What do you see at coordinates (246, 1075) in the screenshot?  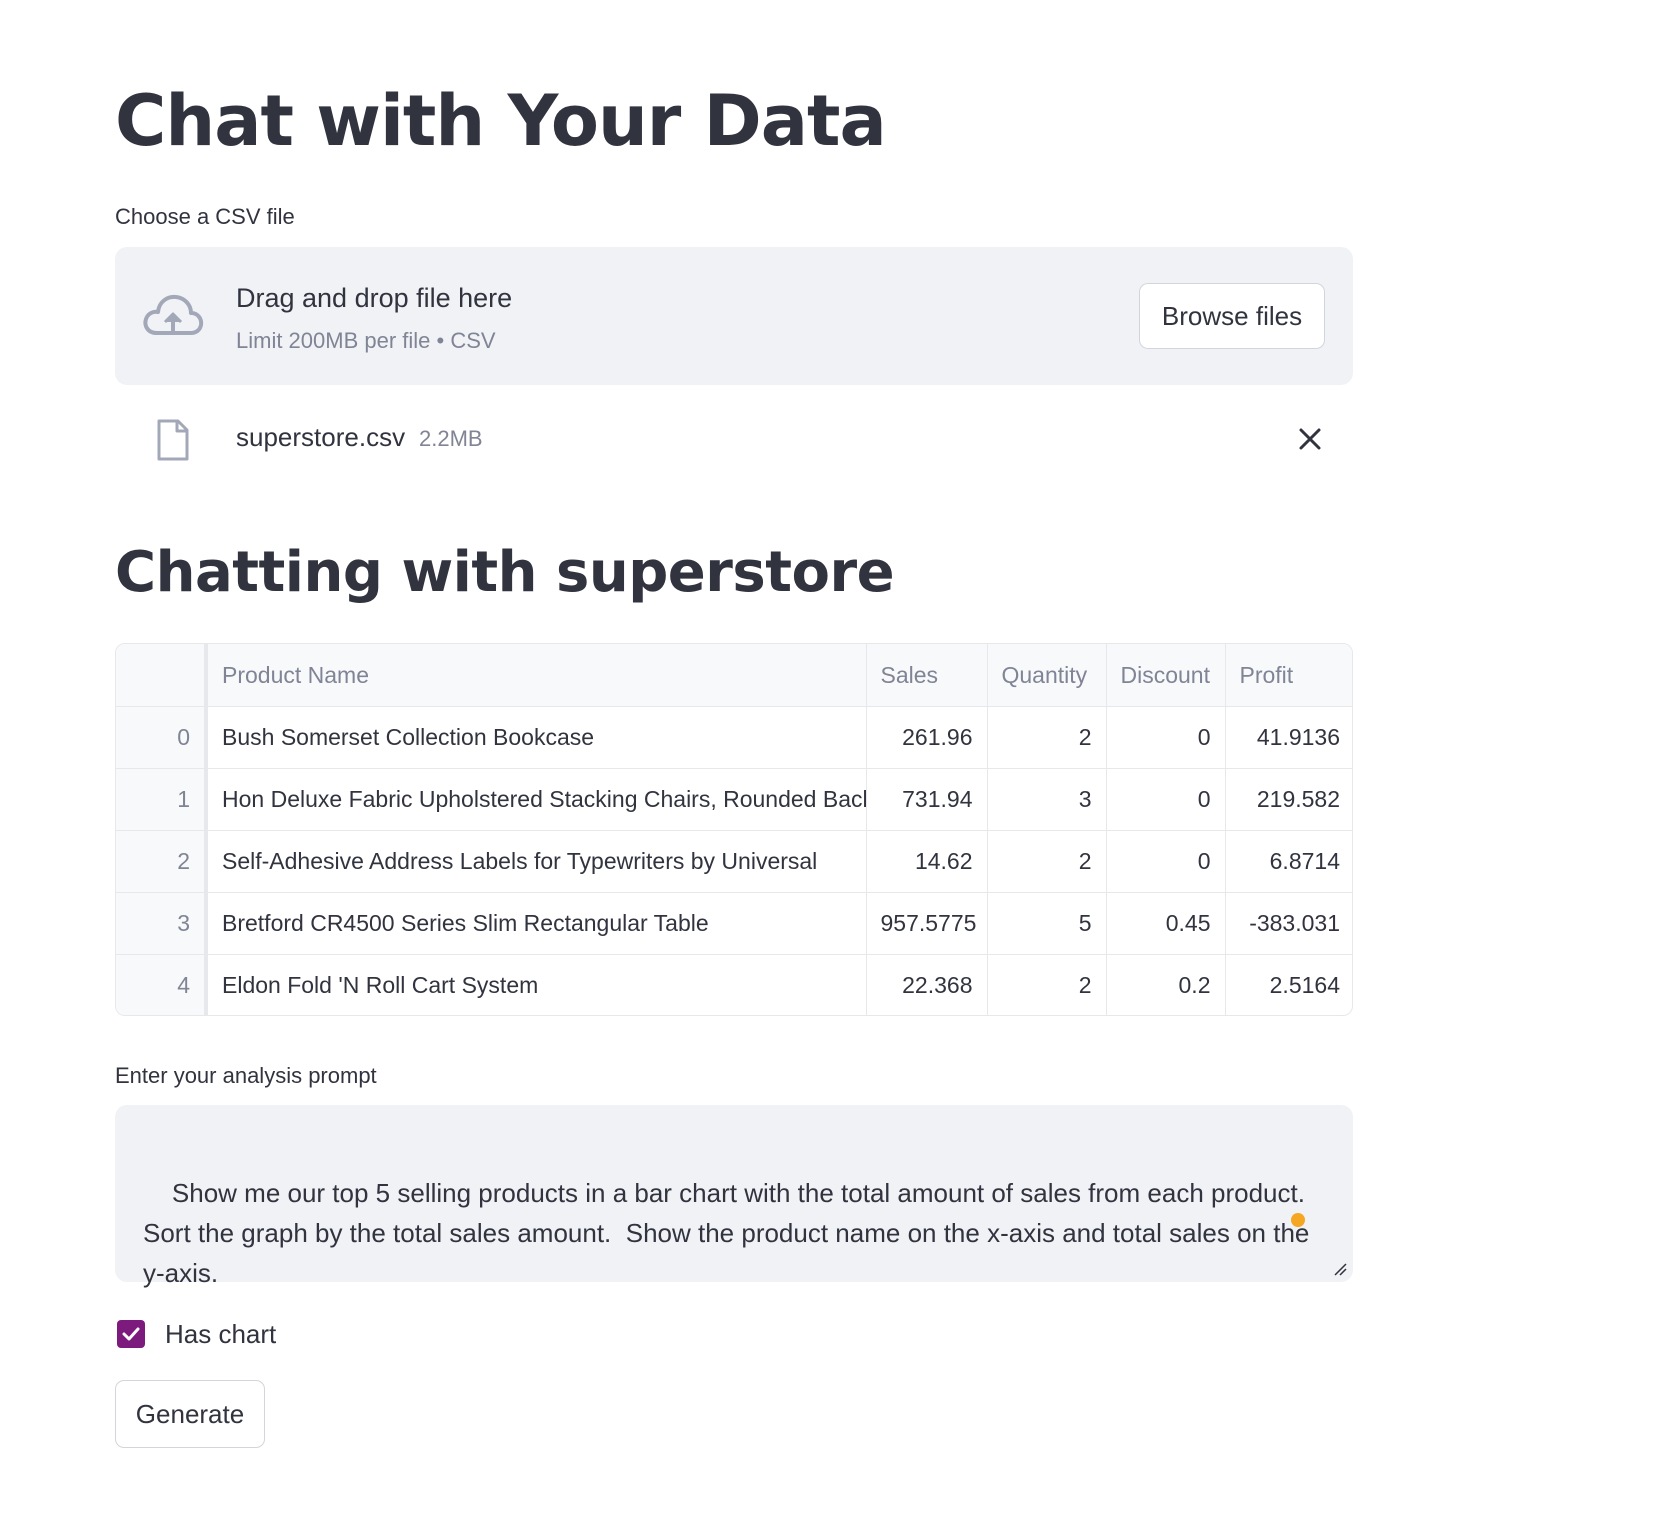 I see `prompt-label: Enter your analysis prompt` at bounding box center [246, 1075].